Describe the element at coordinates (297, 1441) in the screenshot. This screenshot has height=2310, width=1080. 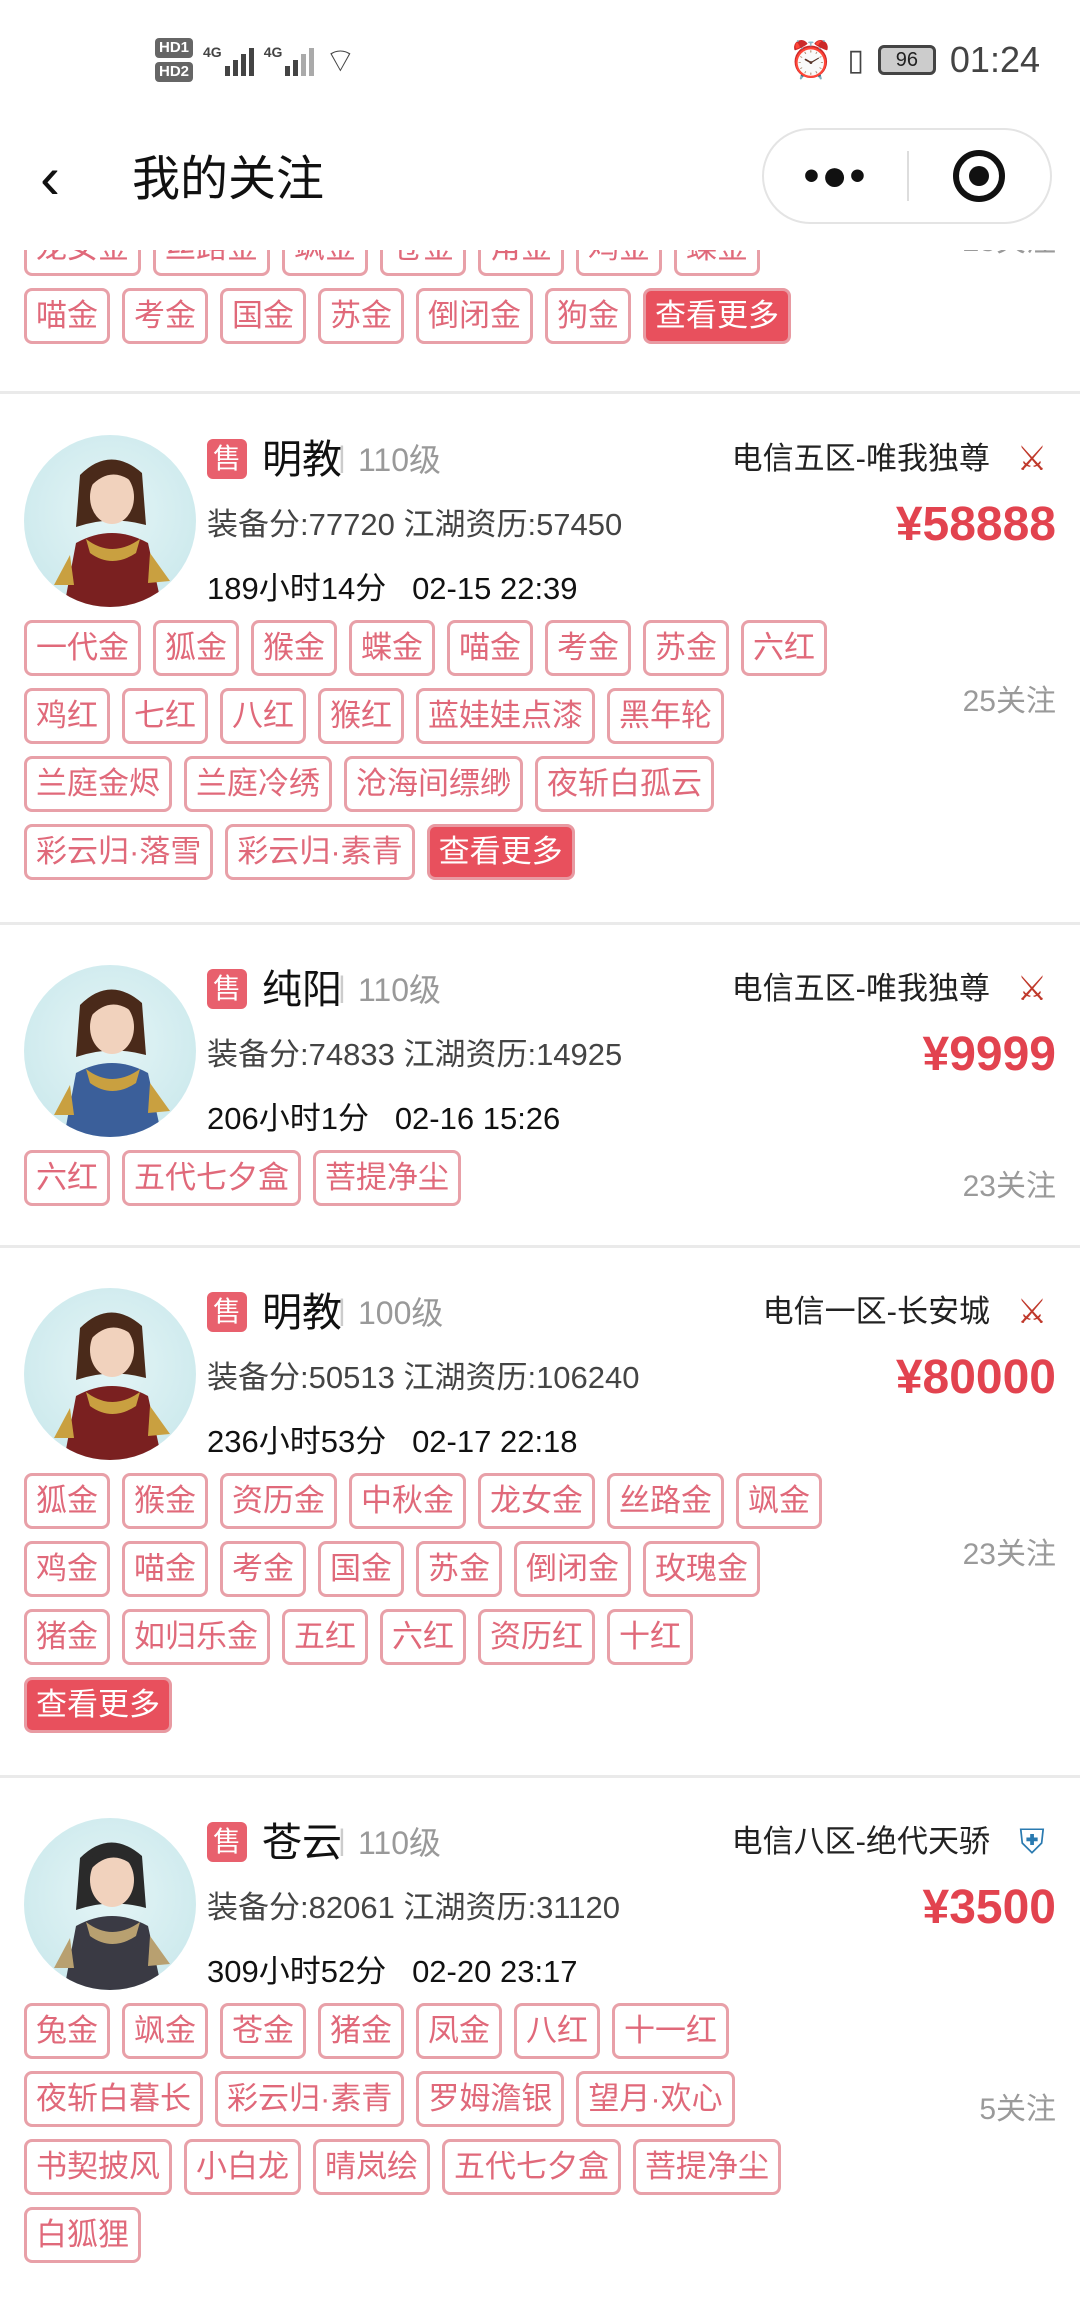
I see `duration: 236小时53分` at that location.